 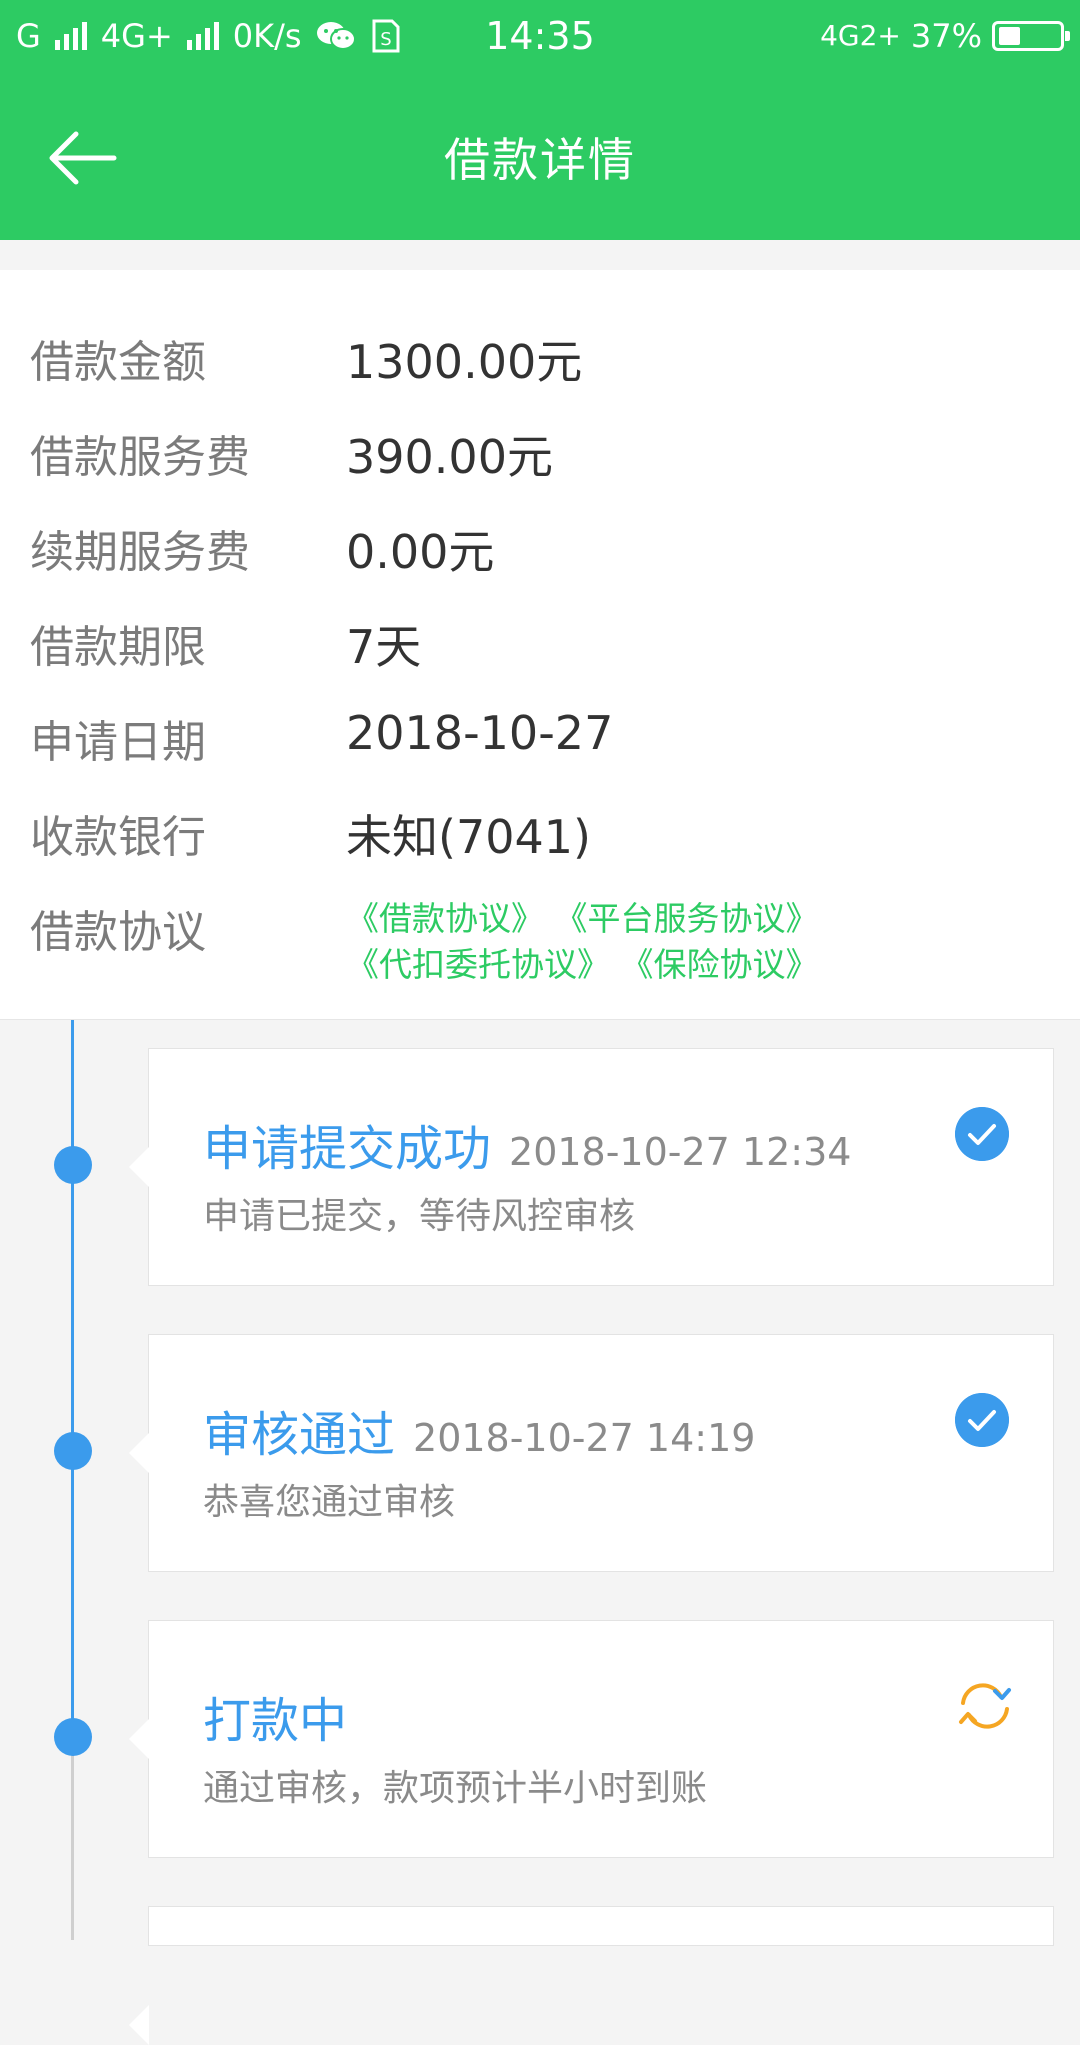 I want to click on agreement-links: 《借款协议》 《平台服务协议》 《代扣委托协议》 《保险协议》, so click(x=696, y=942).